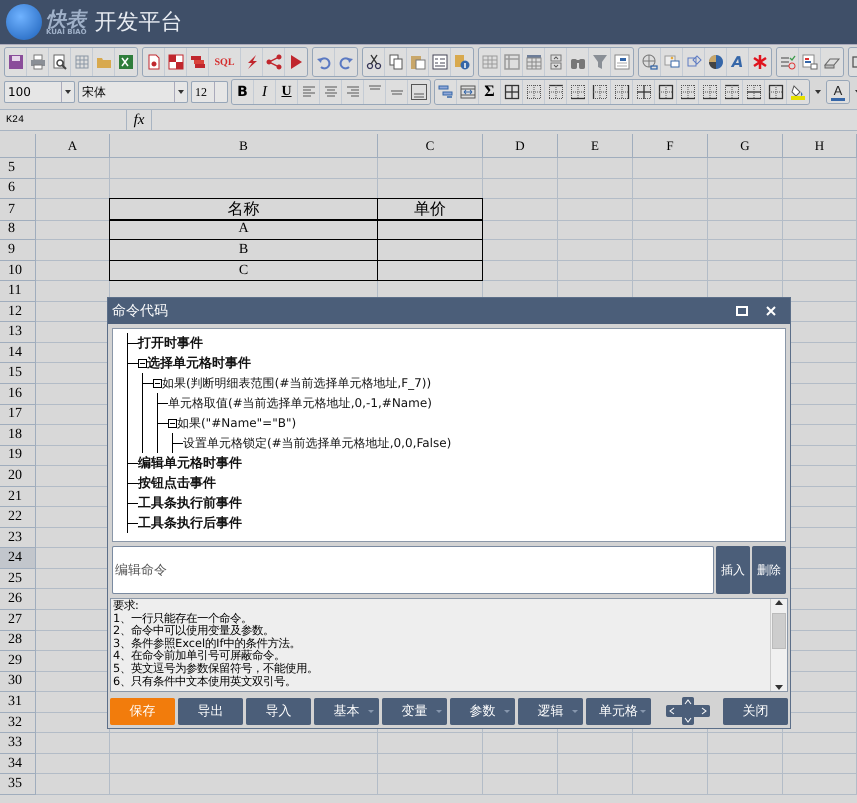  What do you see at coordinates (38, 62) in the screenshot?
I see `printer-icon` at bounding box center [38, 62].